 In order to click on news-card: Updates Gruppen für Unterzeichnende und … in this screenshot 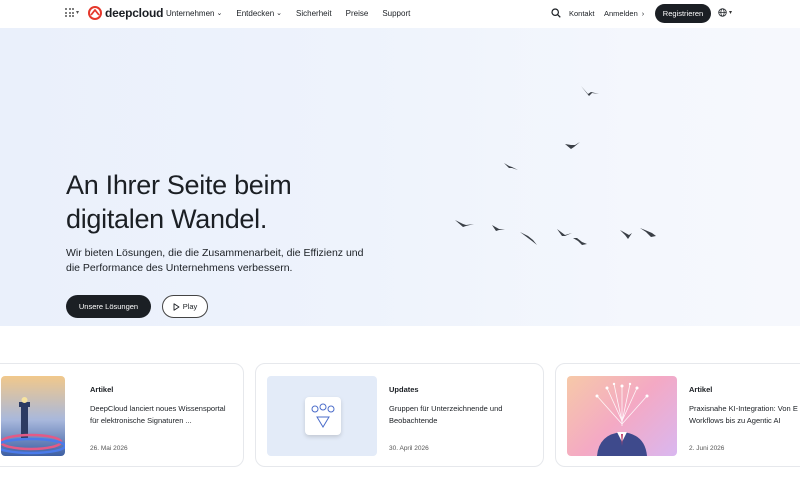, I will do `click(399, 415)`.